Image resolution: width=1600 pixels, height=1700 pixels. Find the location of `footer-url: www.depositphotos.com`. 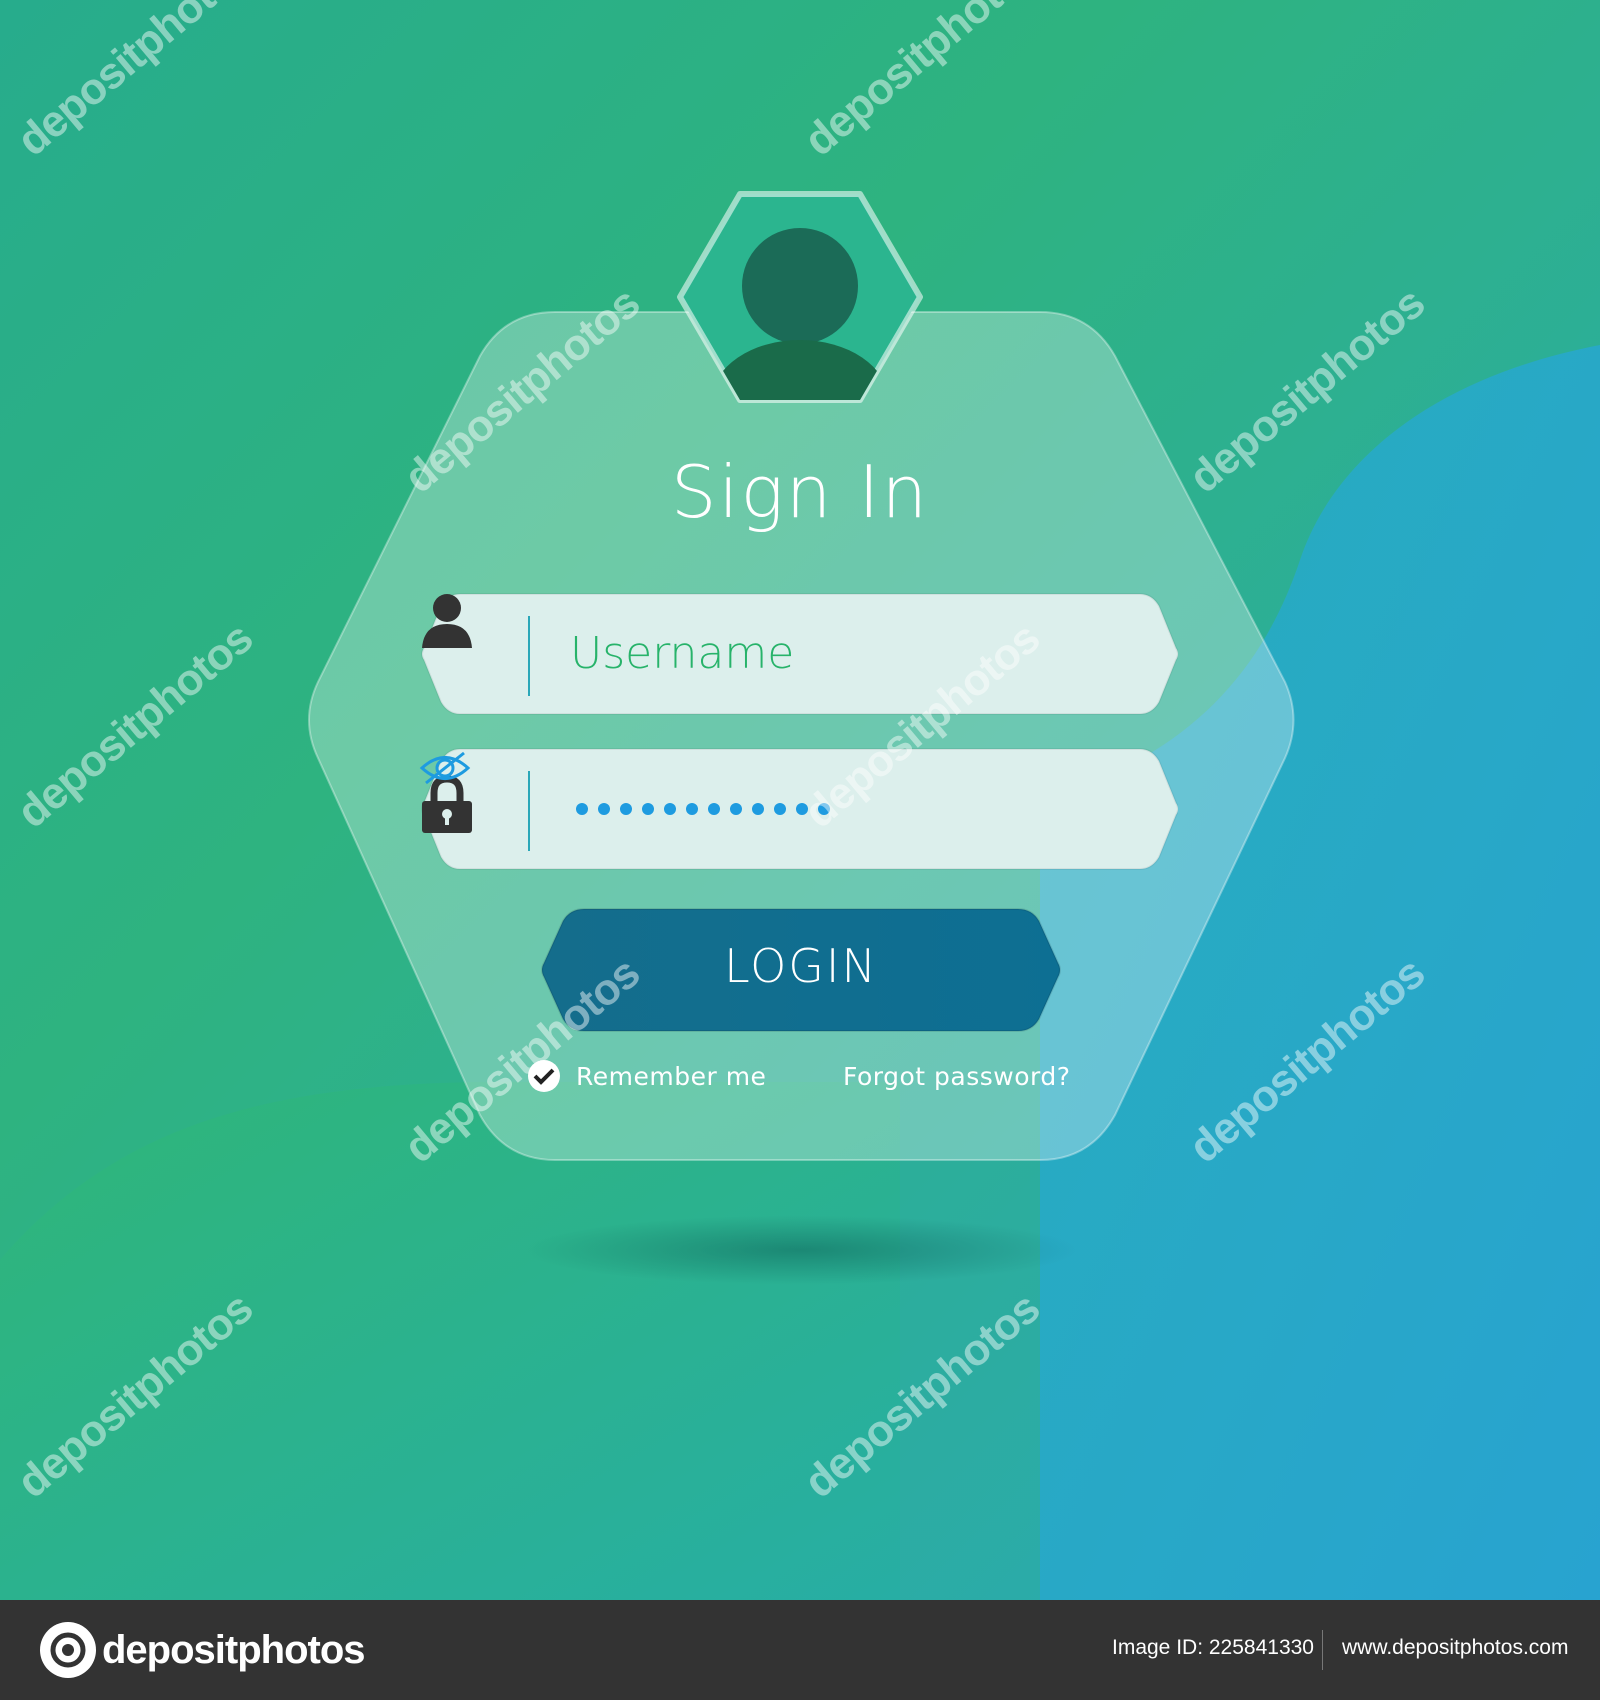

footer-url: www.depositphotos.com is located at coordinates (1455, 1647).